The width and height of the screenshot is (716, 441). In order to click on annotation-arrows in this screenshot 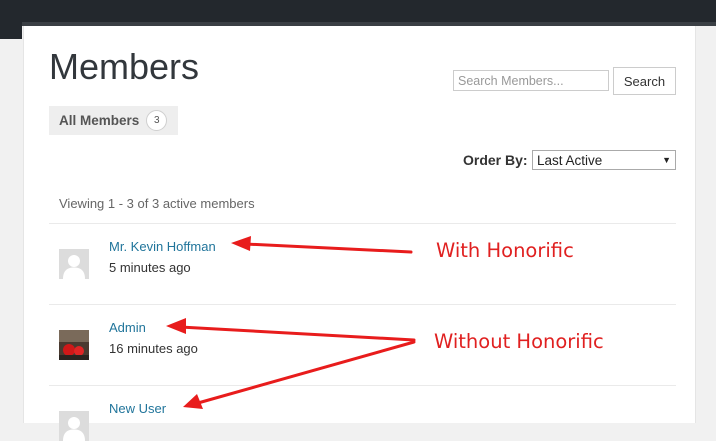, I will do `click(291, 322)`.